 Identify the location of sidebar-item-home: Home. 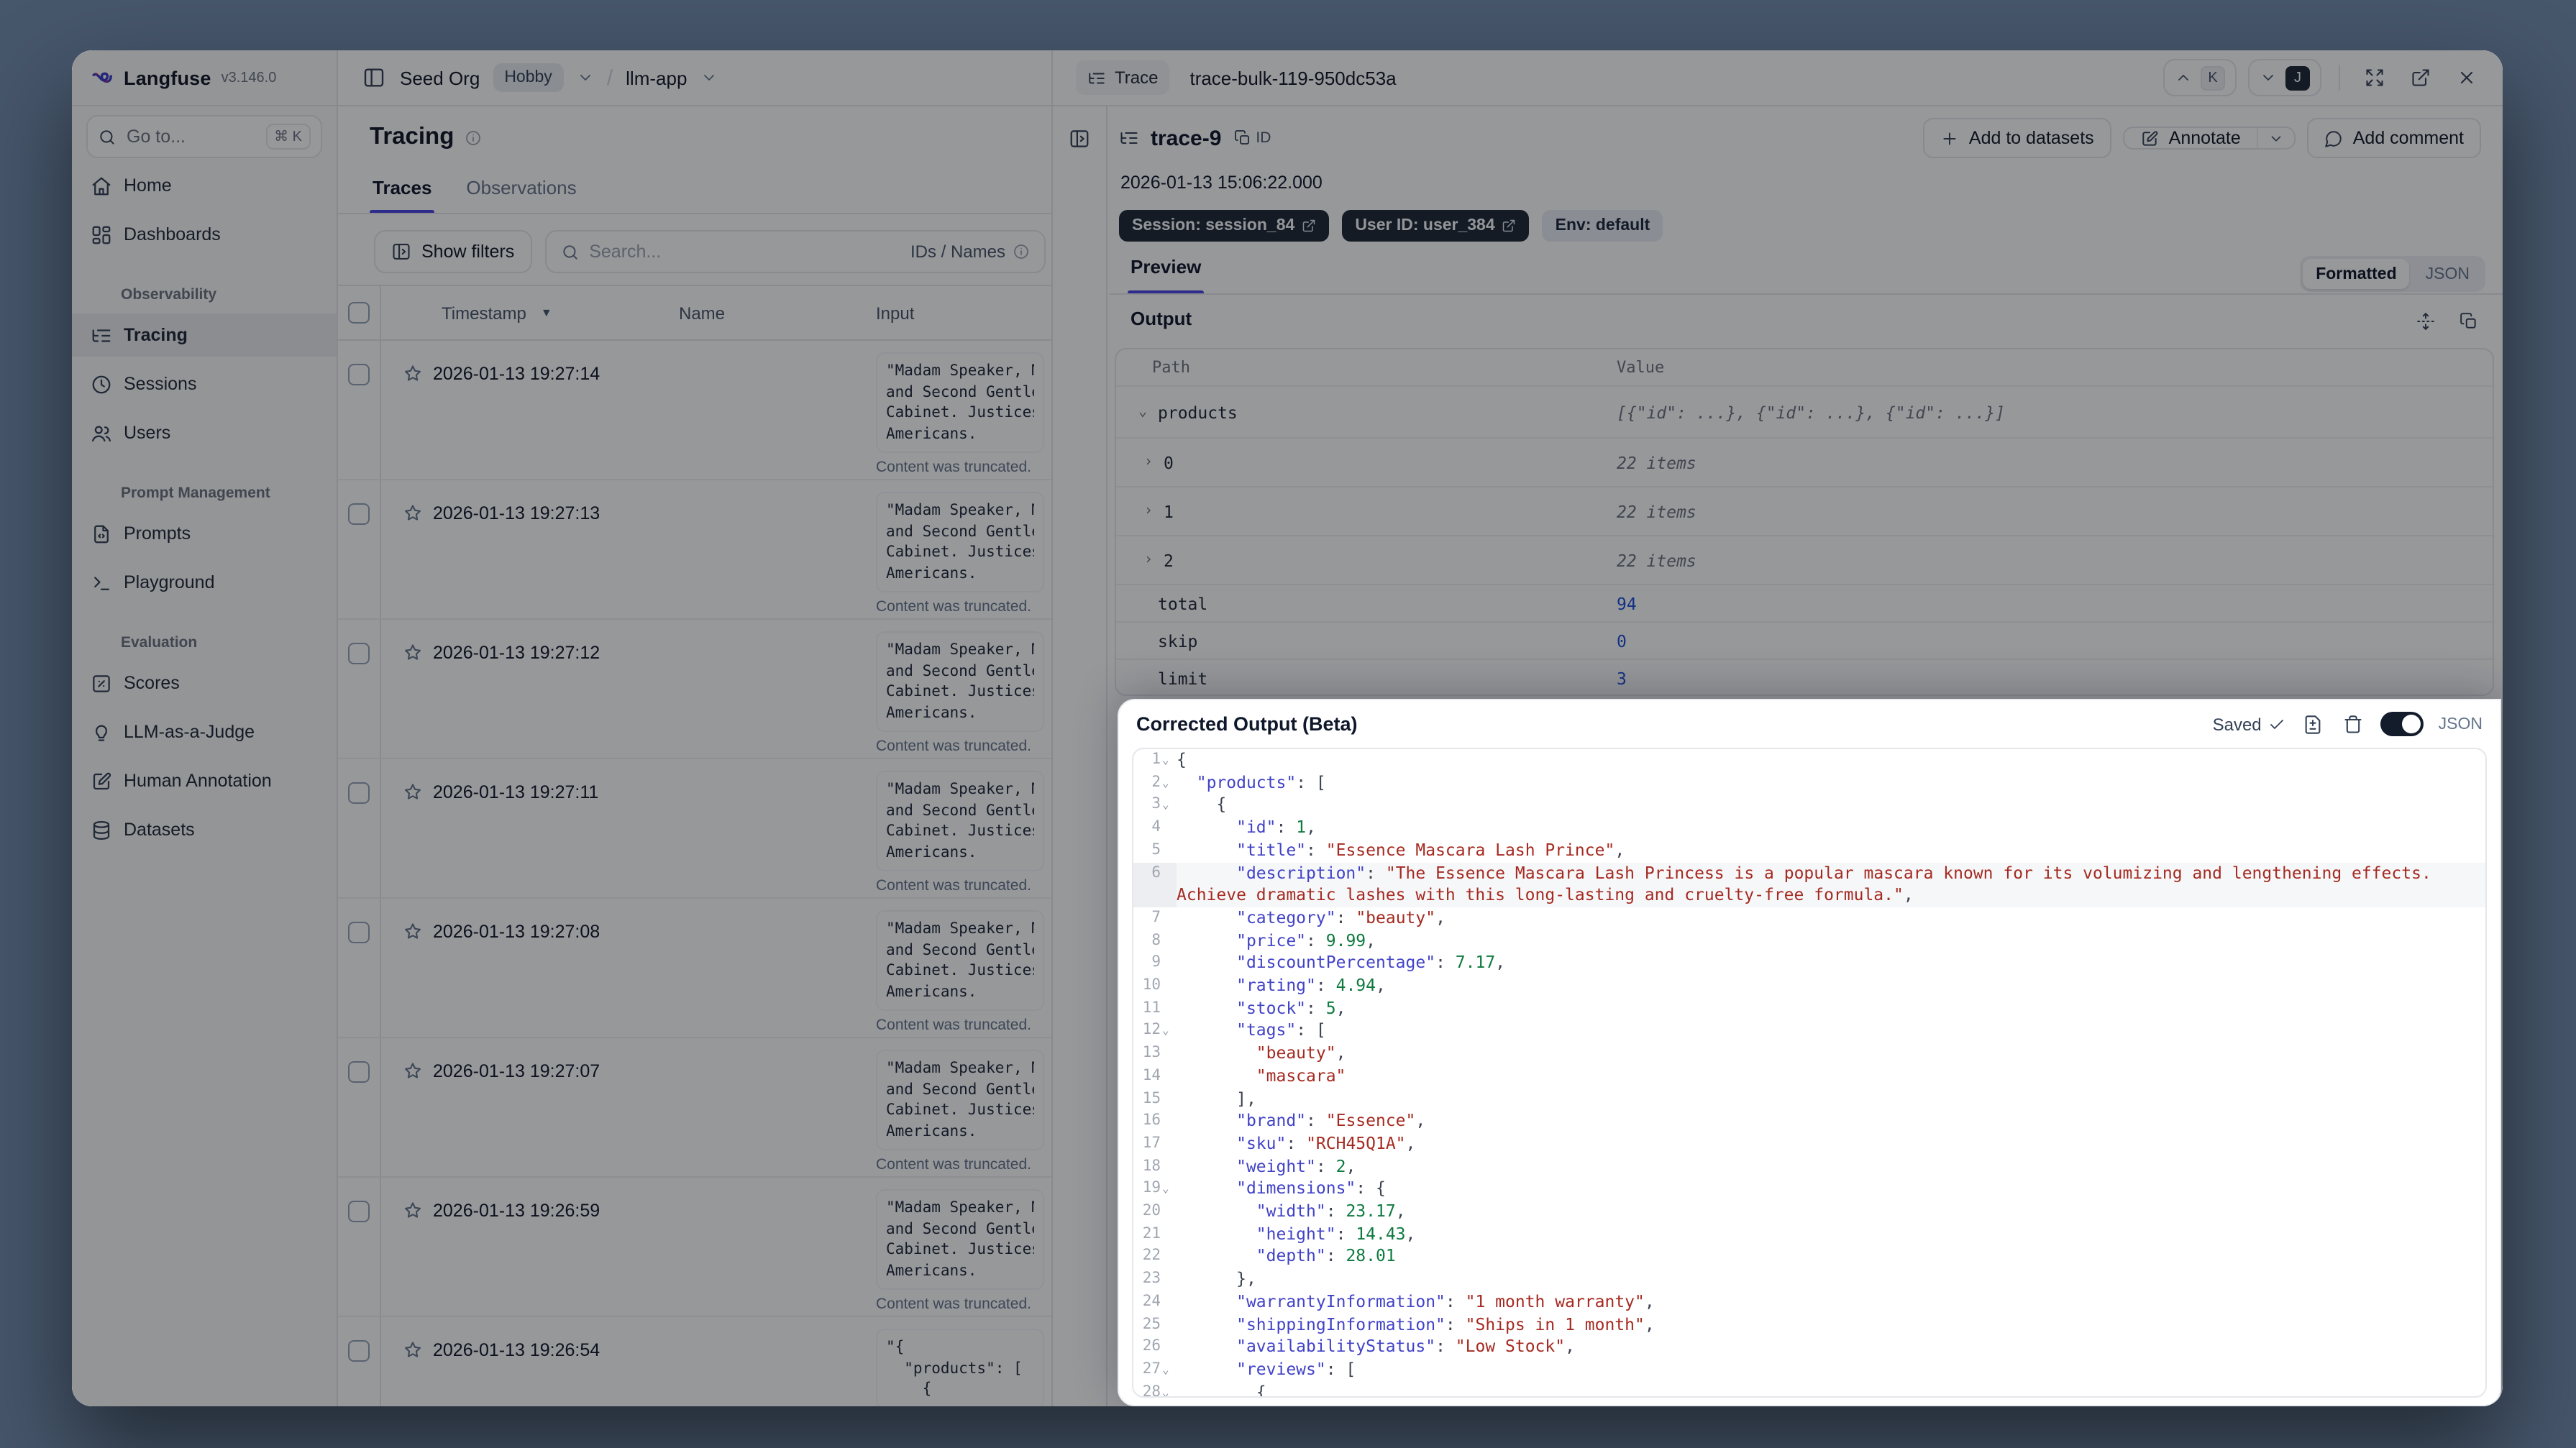
(204, 185).